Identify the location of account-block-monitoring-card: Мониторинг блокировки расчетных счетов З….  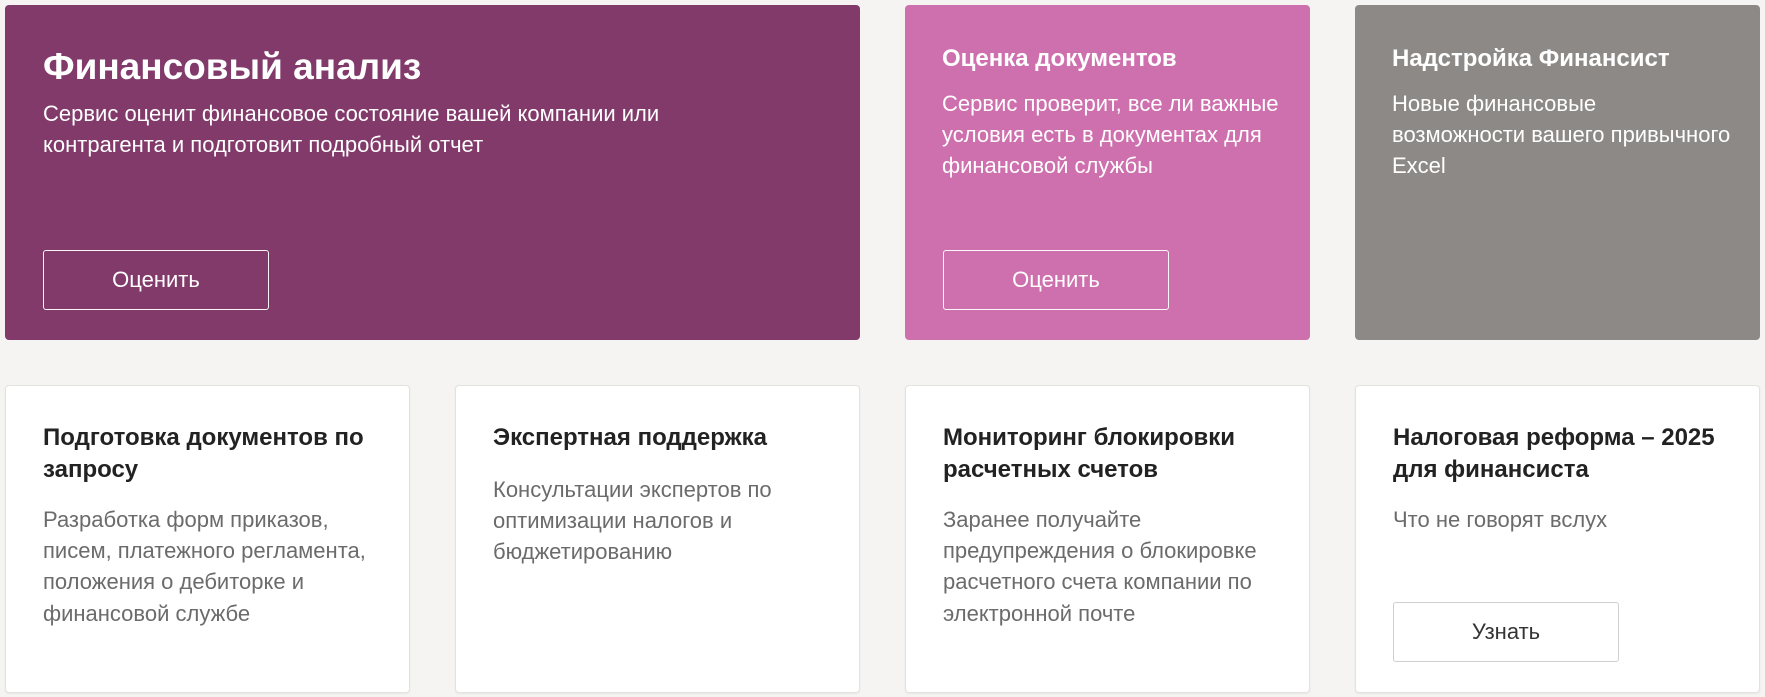
(1107, 539).